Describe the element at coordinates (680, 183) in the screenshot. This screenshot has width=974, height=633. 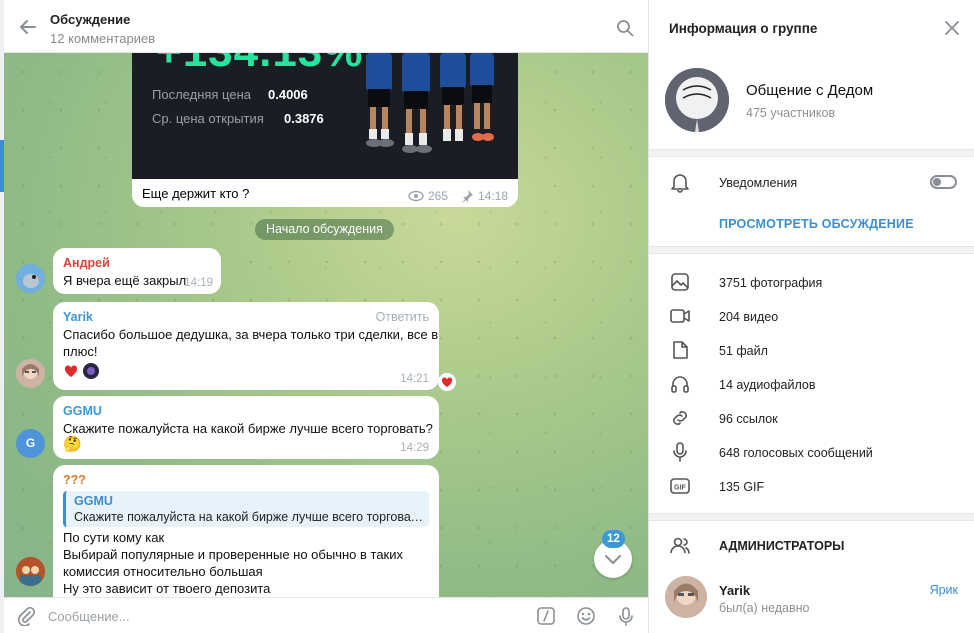
I see `bell-icon` at that location.